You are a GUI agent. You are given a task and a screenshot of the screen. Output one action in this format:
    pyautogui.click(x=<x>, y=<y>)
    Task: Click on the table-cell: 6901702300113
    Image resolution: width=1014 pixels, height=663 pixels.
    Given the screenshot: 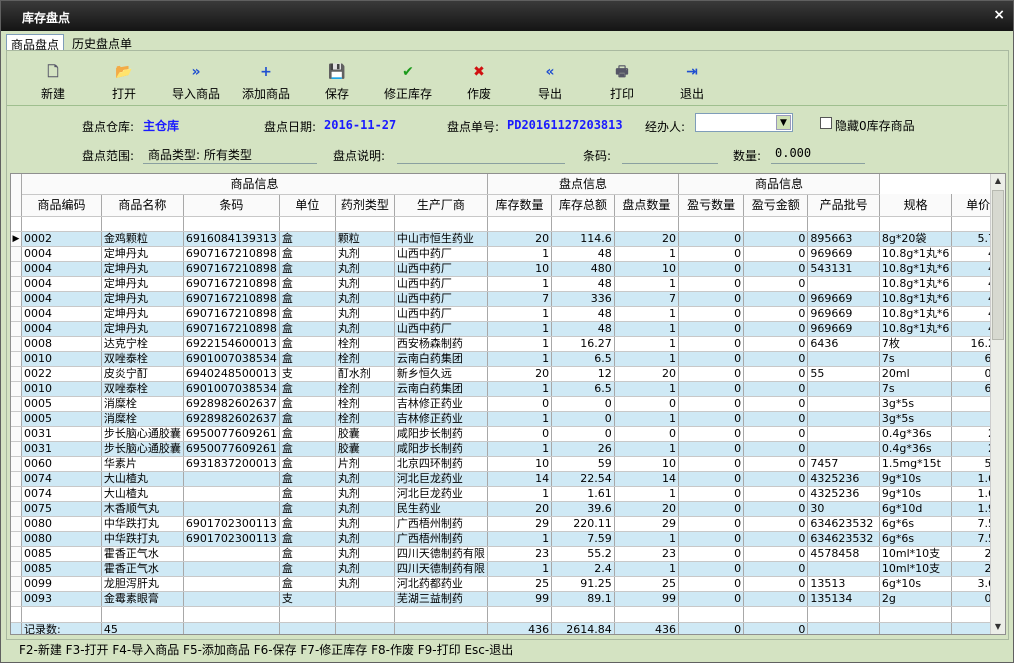 What is the action you would take?
    pyautogui.click(x=231, y=539)
    